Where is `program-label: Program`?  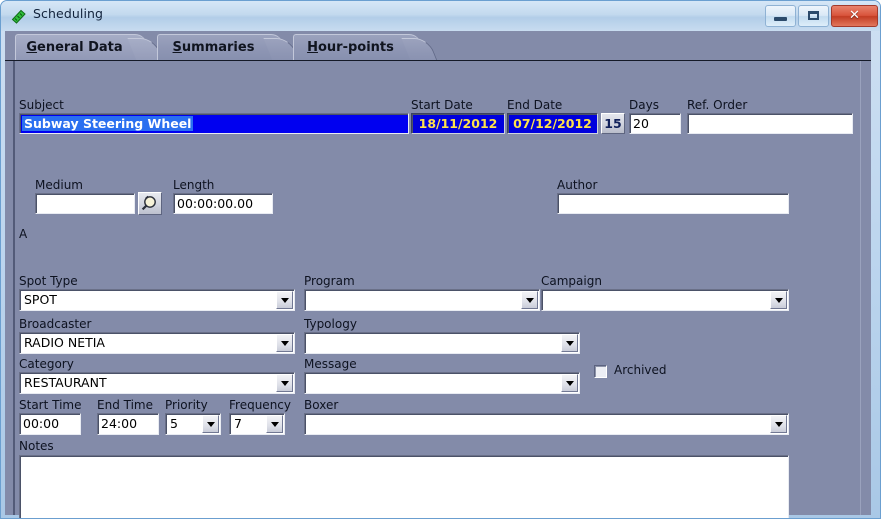
program-label: Program is located at coordinates (329, 281).